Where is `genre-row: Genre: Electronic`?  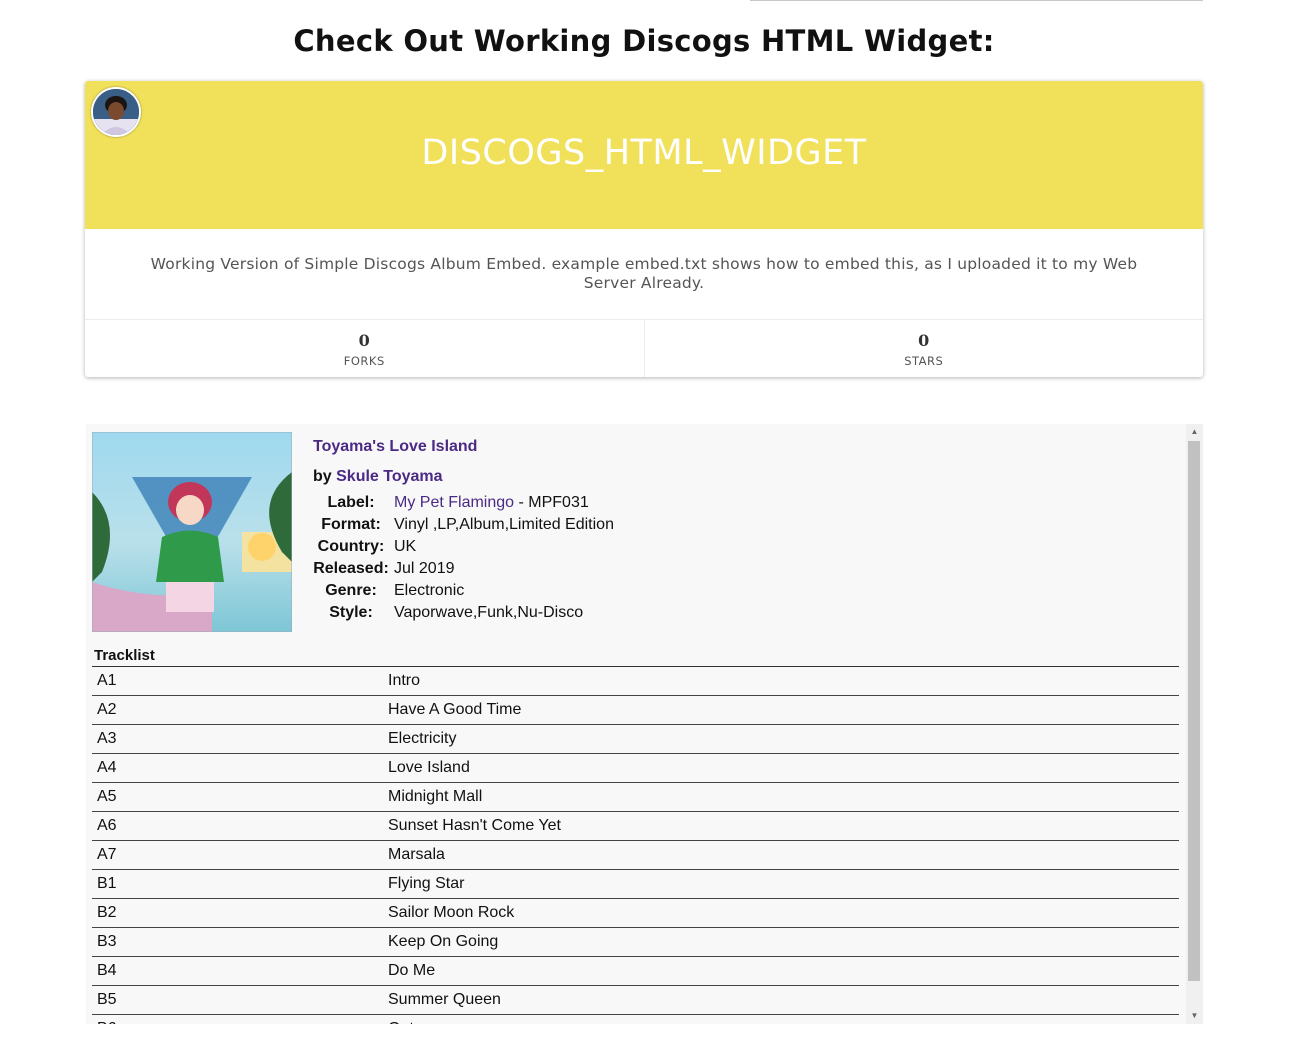
genre-row: Genre: Electronic is located at coordinates (465, 591).